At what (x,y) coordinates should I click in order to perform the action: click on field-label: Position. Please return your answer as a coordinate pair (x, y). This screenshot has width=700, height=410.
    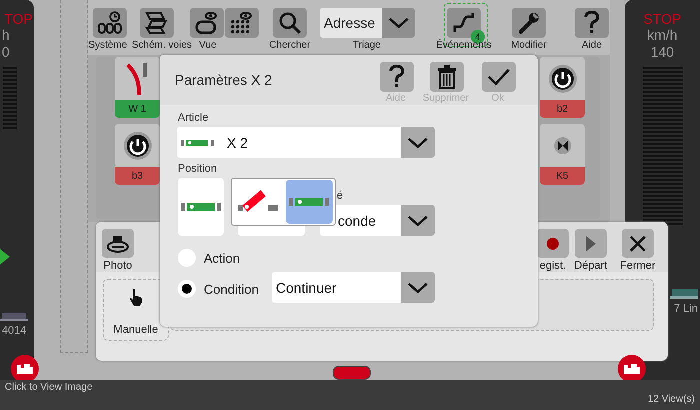
    Looking at the image, I should click on (198, 169).